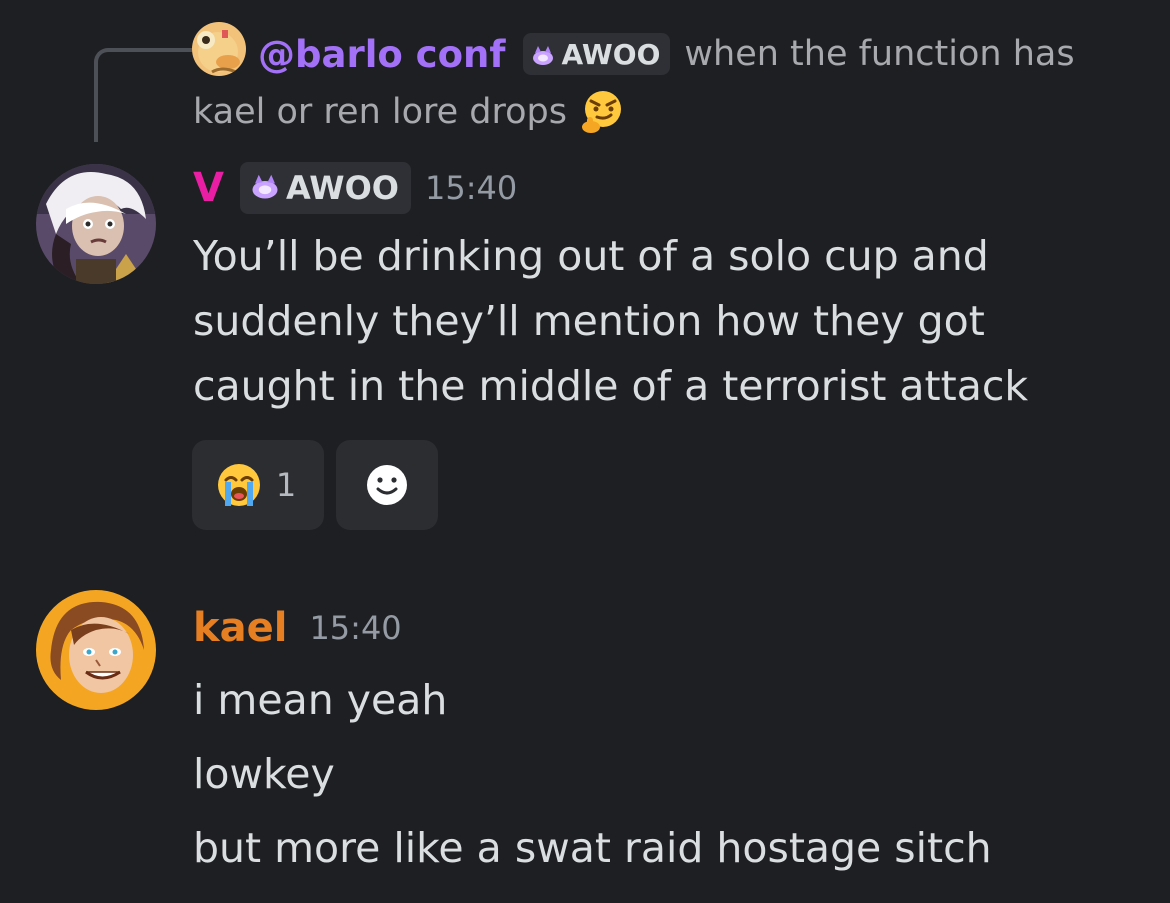  I want to click on add-reaction-button, so click(387, 485).